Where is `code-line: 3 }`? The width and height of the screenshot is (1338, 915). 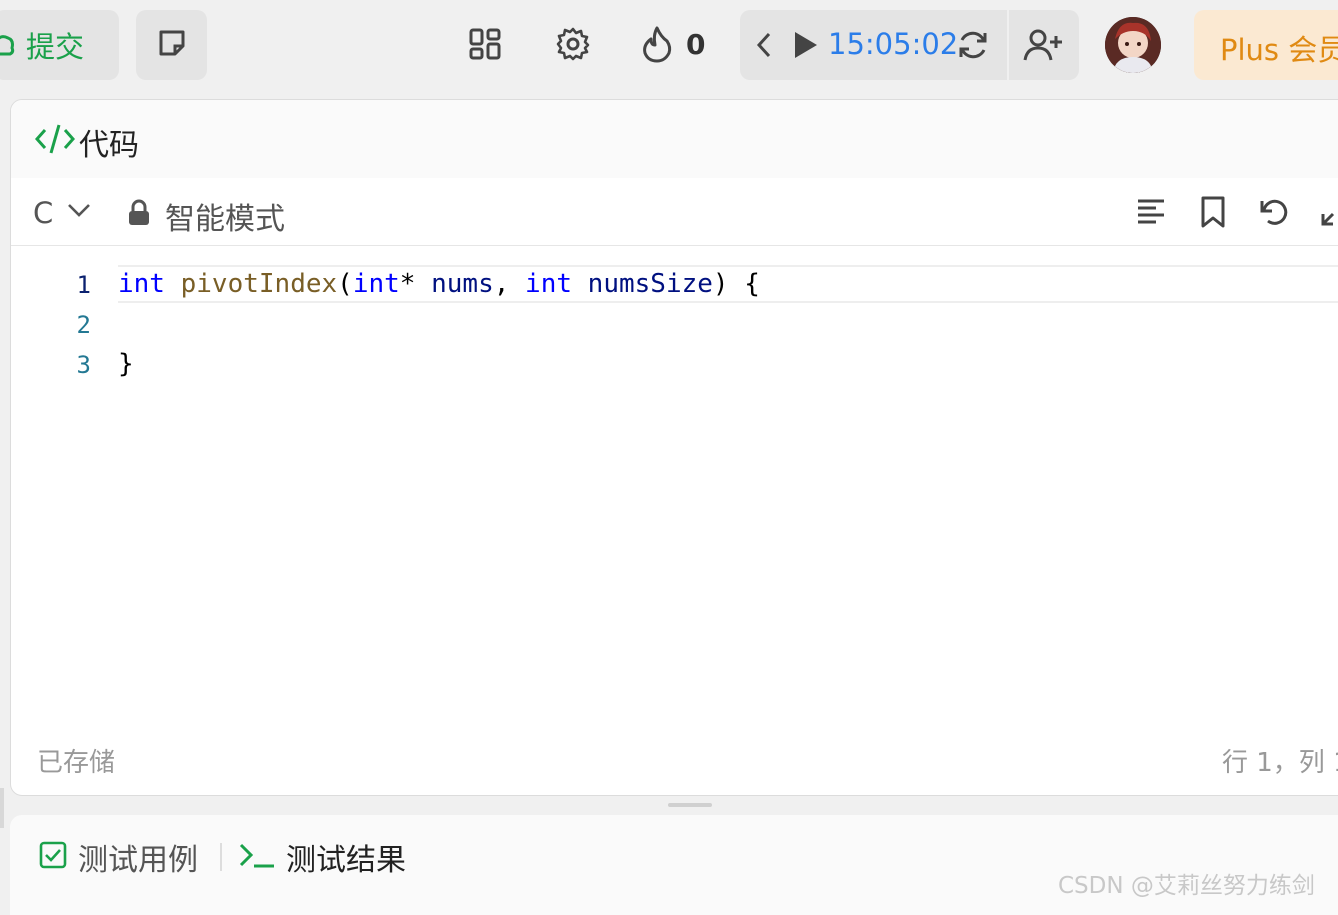
code-line: 3 } is located at coordinates (674, 365).